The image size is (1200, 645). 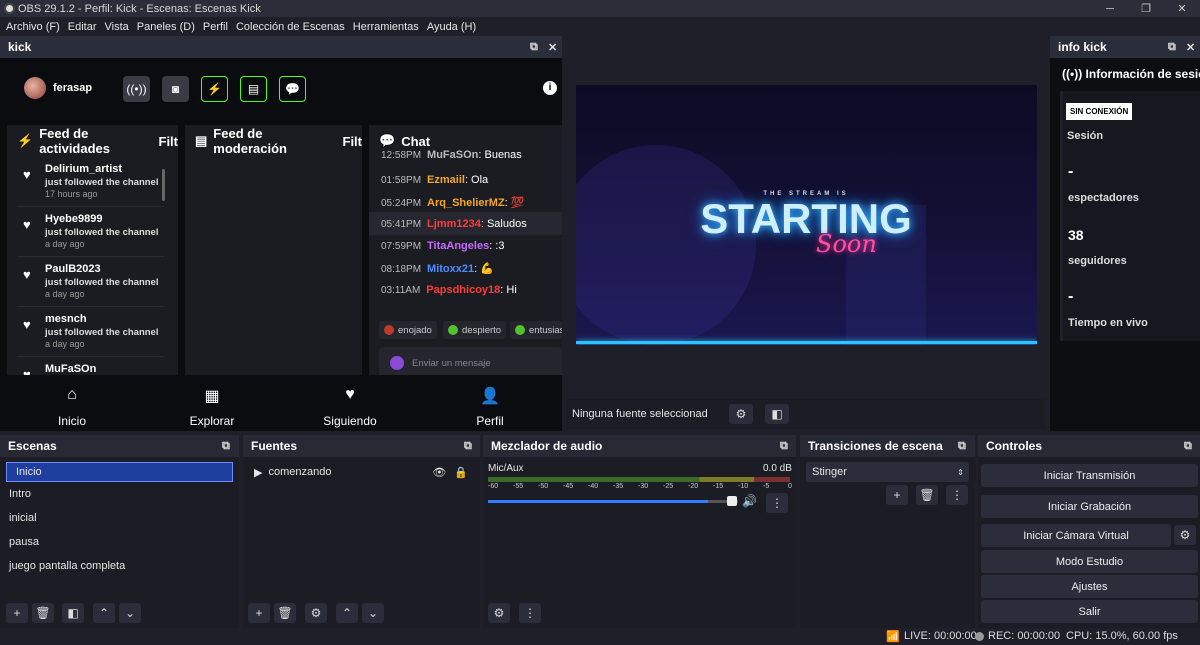 I want to click on chat-user: MuFaSOn, so click(x=452, y=155).